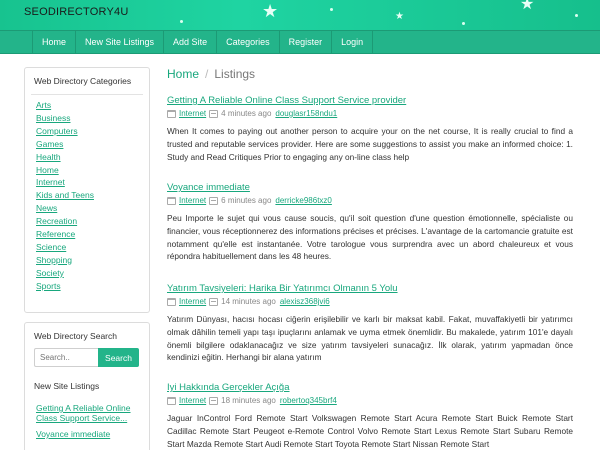 The image size is (600, 450). I want to click on list-item: Home, so click(92, 170).